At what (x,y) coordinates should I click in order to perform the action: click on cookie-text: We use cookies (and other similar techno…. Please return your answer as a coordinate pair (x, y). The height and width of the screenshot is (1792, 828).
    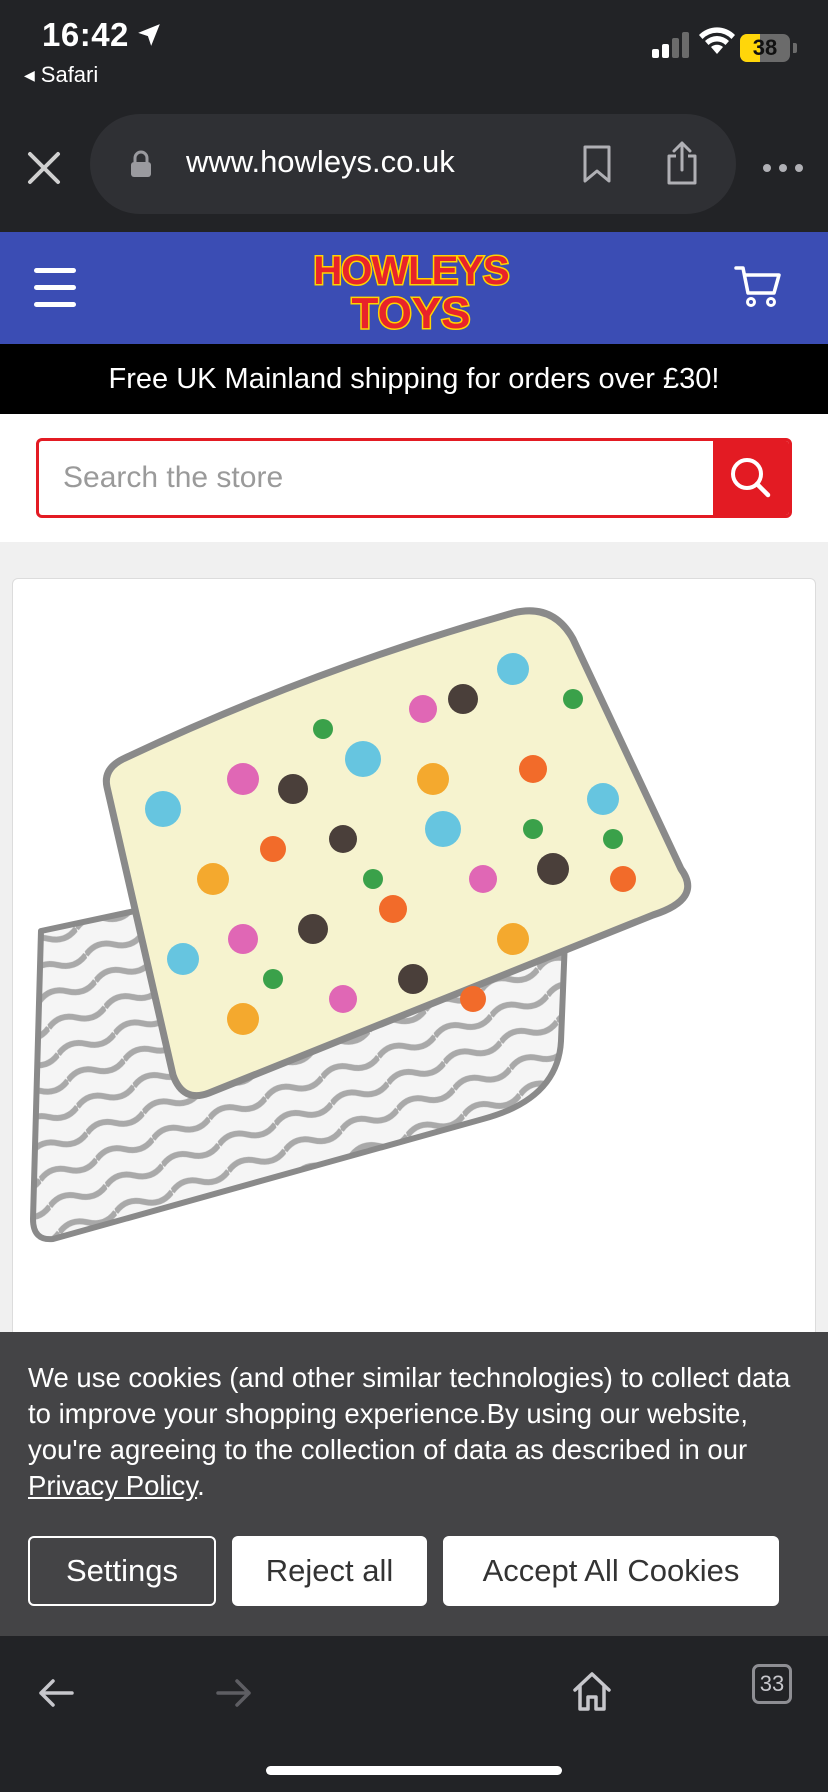
    Looking at the image, I should click on (409, 1413).